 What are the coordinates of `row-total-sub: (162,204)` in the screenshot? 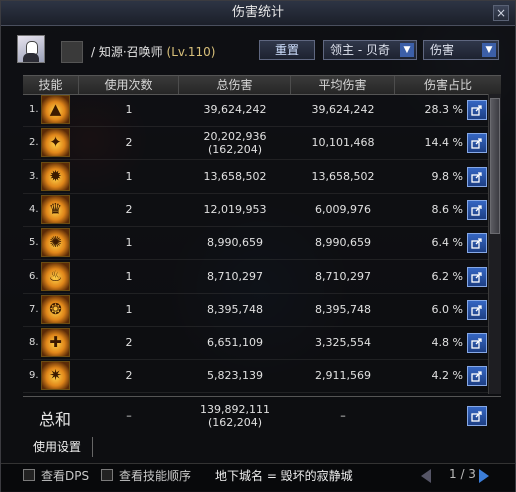 It's located at (235, 149).